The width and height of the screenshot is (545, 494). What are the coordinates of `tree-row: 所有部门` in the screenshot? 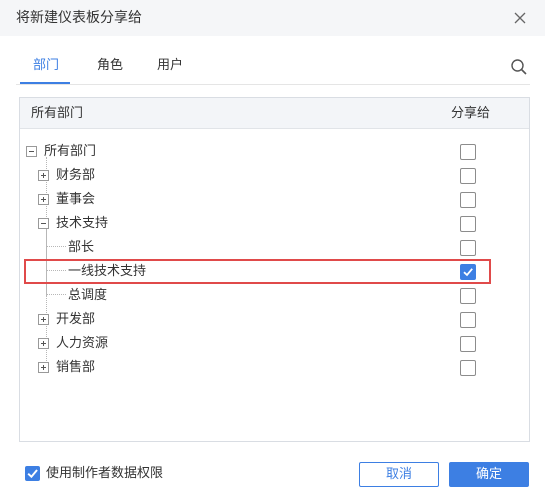 It's located at (274, 152).